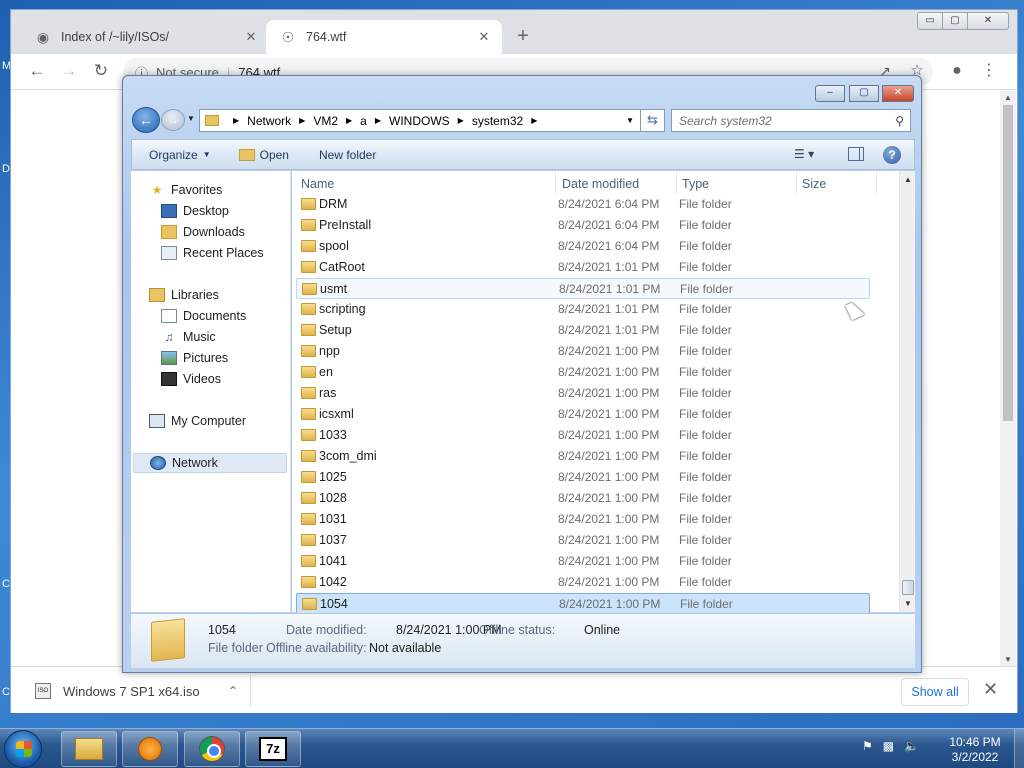 The height and width of the screenshot is (768, 1024). Describe the element at coordinates (317, 184) in the screenshot. I see `column-header-name: Name` at that location.